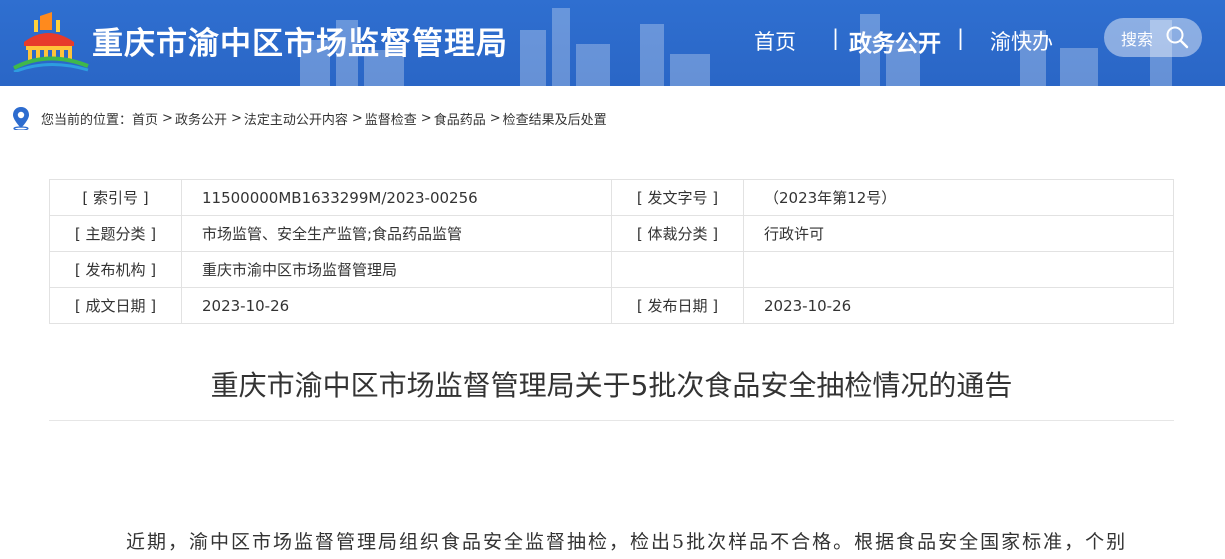 The width and height of the screenshot is (1225, 559). I want to click on title-divider, so click(611, 420).